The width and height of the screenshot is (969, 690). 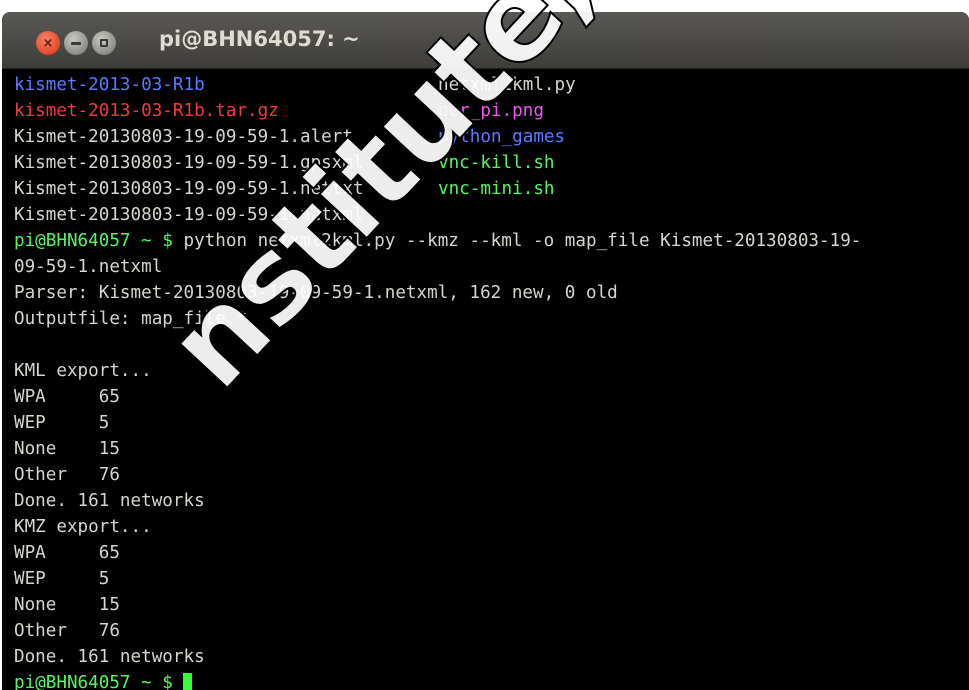 What do you see at coordinates (507, 85) in the screenshot?
I see `ls-entry: netxml2kml.py` at bounding box center [507, 85].